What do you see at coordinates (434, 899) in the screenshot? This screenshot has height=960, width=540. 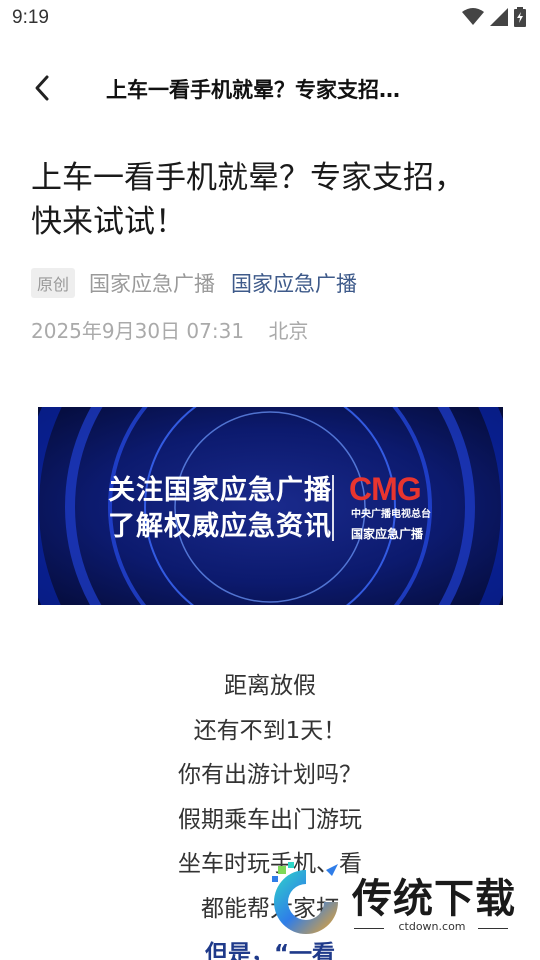 I see `watermark-name: 传统下载` at bounding box center [434, 899].